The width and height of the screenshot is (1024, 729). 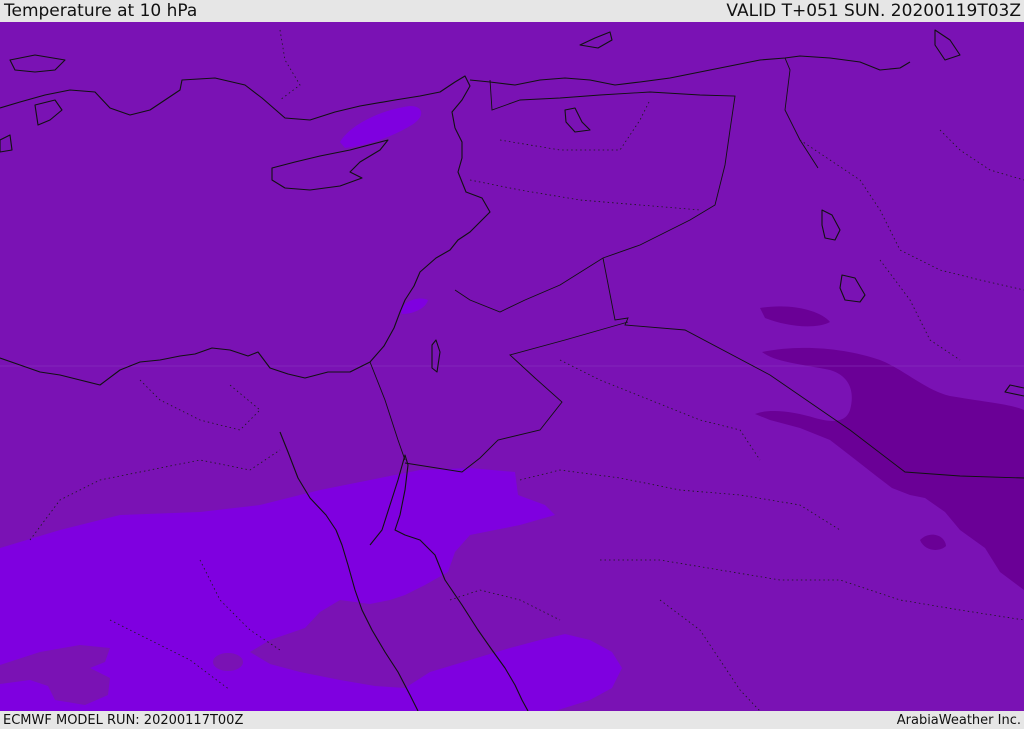 What do you see at coordinates (101, 11) in the screenshot?
I see `map-title: Temperature at 10 hPa` at bounding box center [101, 11].